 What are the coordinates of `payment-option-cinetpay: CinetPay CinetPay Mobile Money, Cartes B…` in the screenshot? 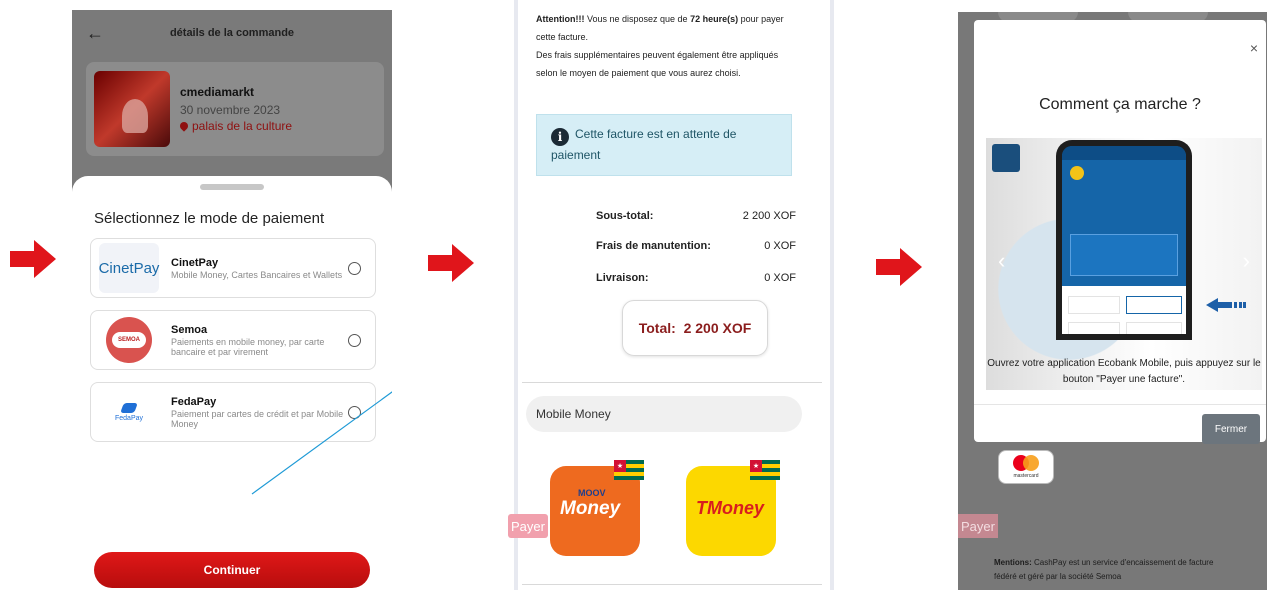 It's located at (233, 268).